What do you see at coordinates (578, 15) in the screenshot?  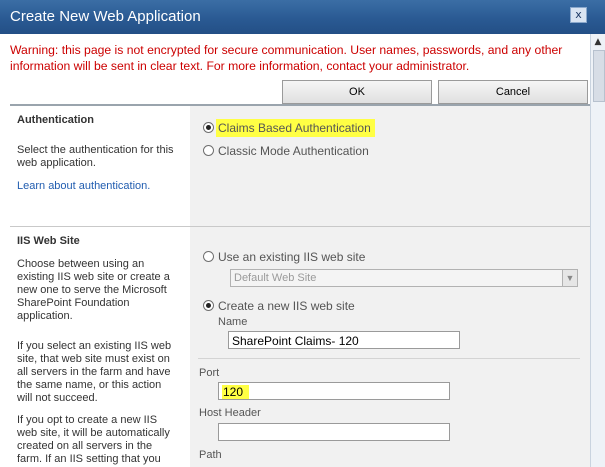 I see `close-icon: x` at bounding box center [578, 15].